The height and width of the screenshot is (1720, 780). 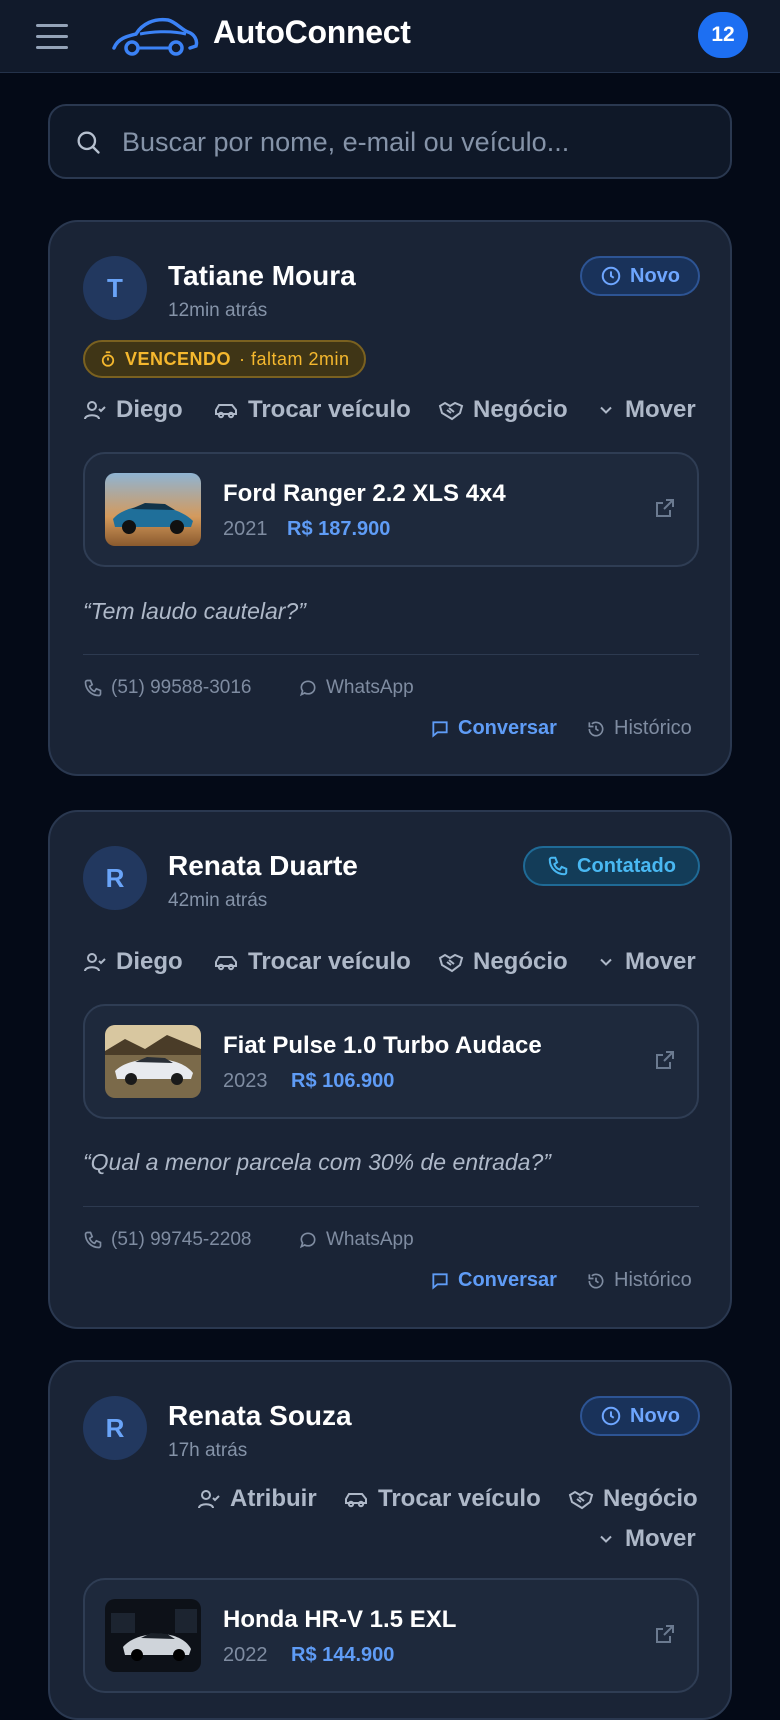 I want to click on lead-name: Renata Duarte, so click(x=263, y=865).